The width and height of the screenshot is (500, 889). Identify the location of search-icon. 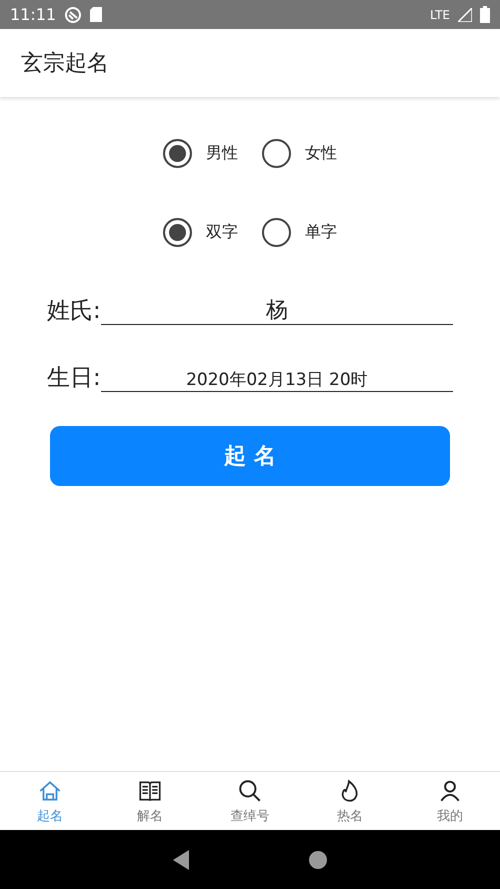
(250, 791).